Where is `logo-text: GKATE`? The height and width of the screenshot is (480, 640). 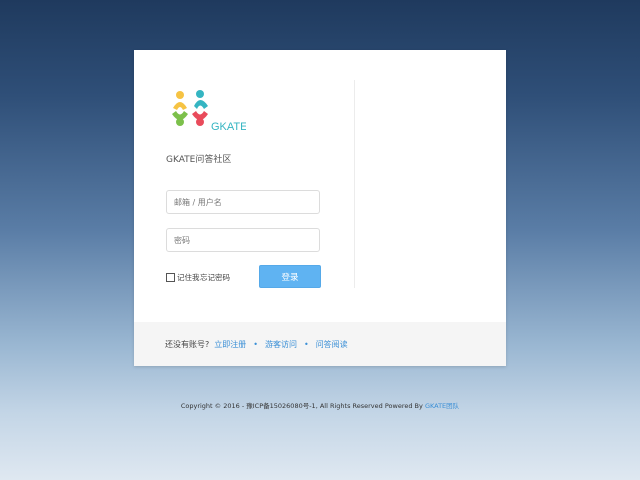 logo-text: GKATE is located at coordinates (228, 127).